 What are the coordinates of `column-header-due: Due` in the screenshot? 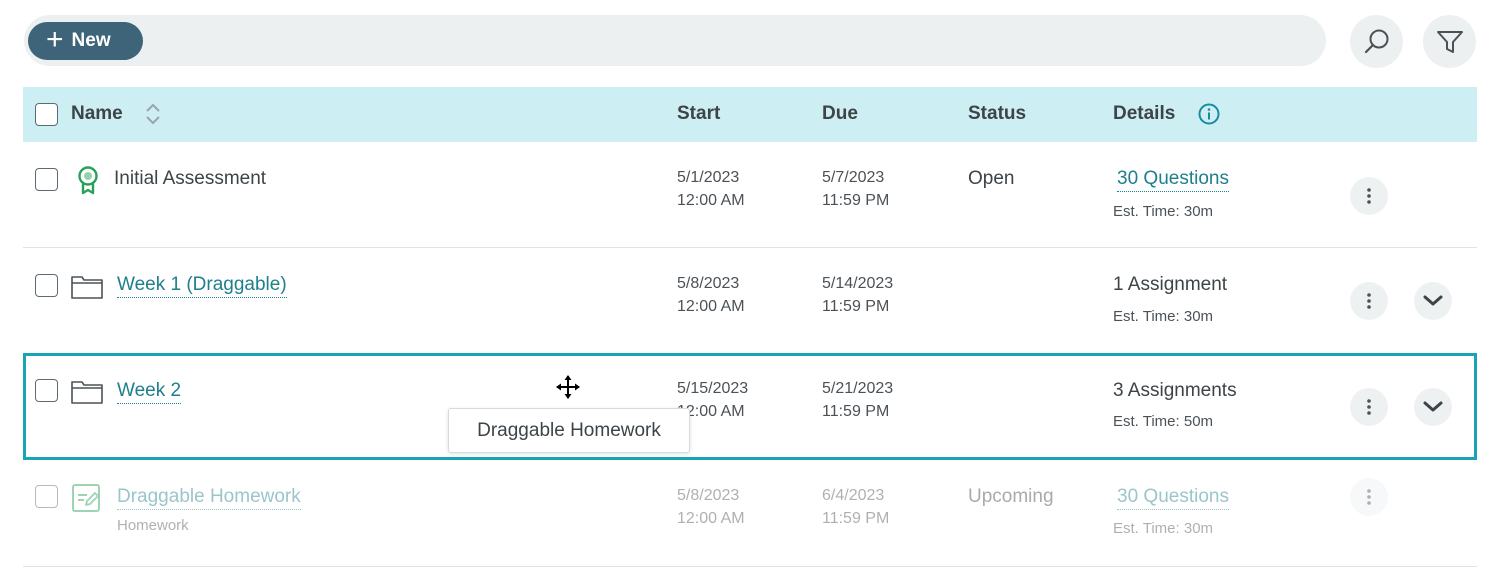 It's located at (840, 114).